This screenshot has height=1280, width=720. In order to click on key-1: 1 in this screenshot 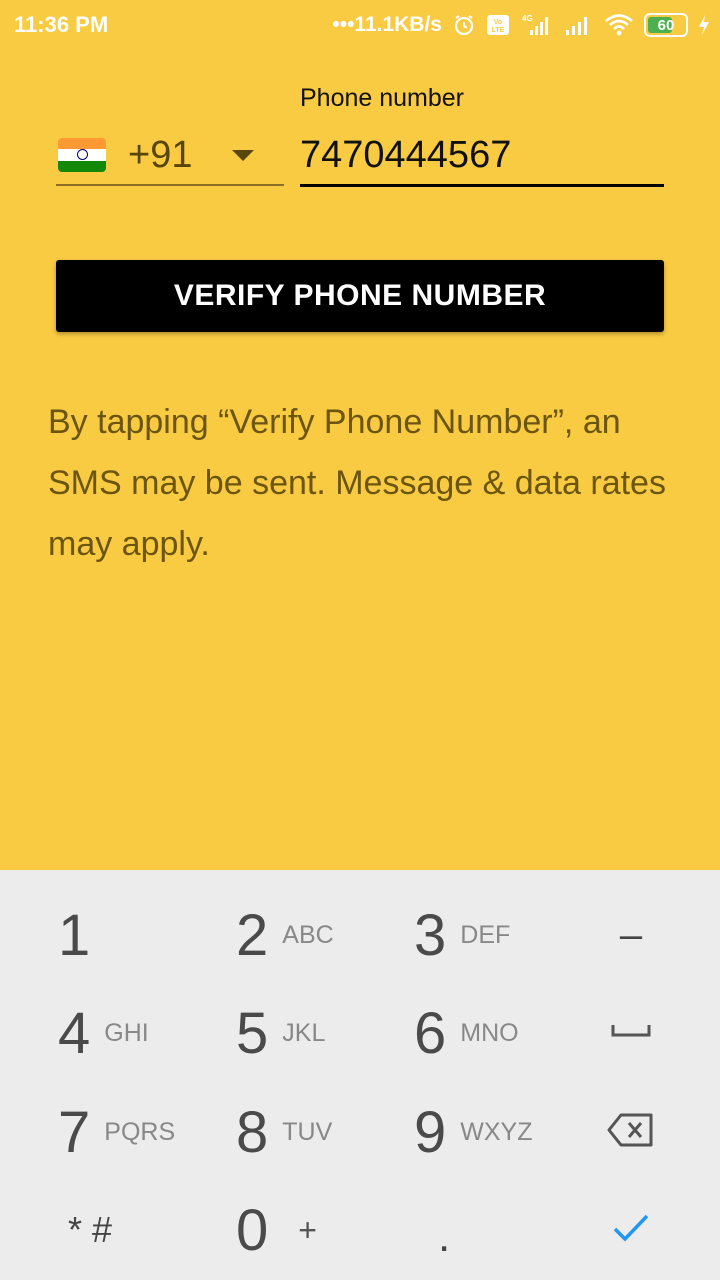, I will do `click(148, 935)`.